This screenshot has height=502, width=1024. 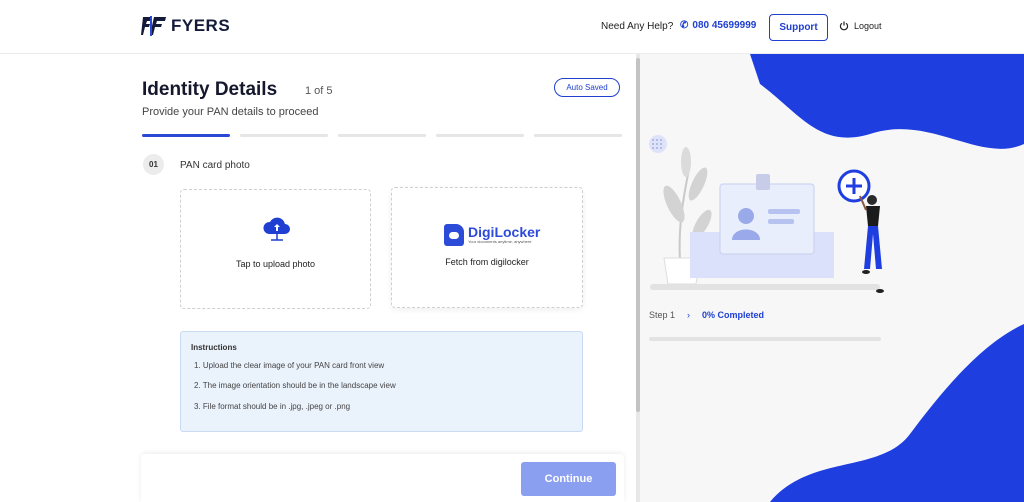 I want to click on step-label: PAN card photo, so click(x=215, y=165).